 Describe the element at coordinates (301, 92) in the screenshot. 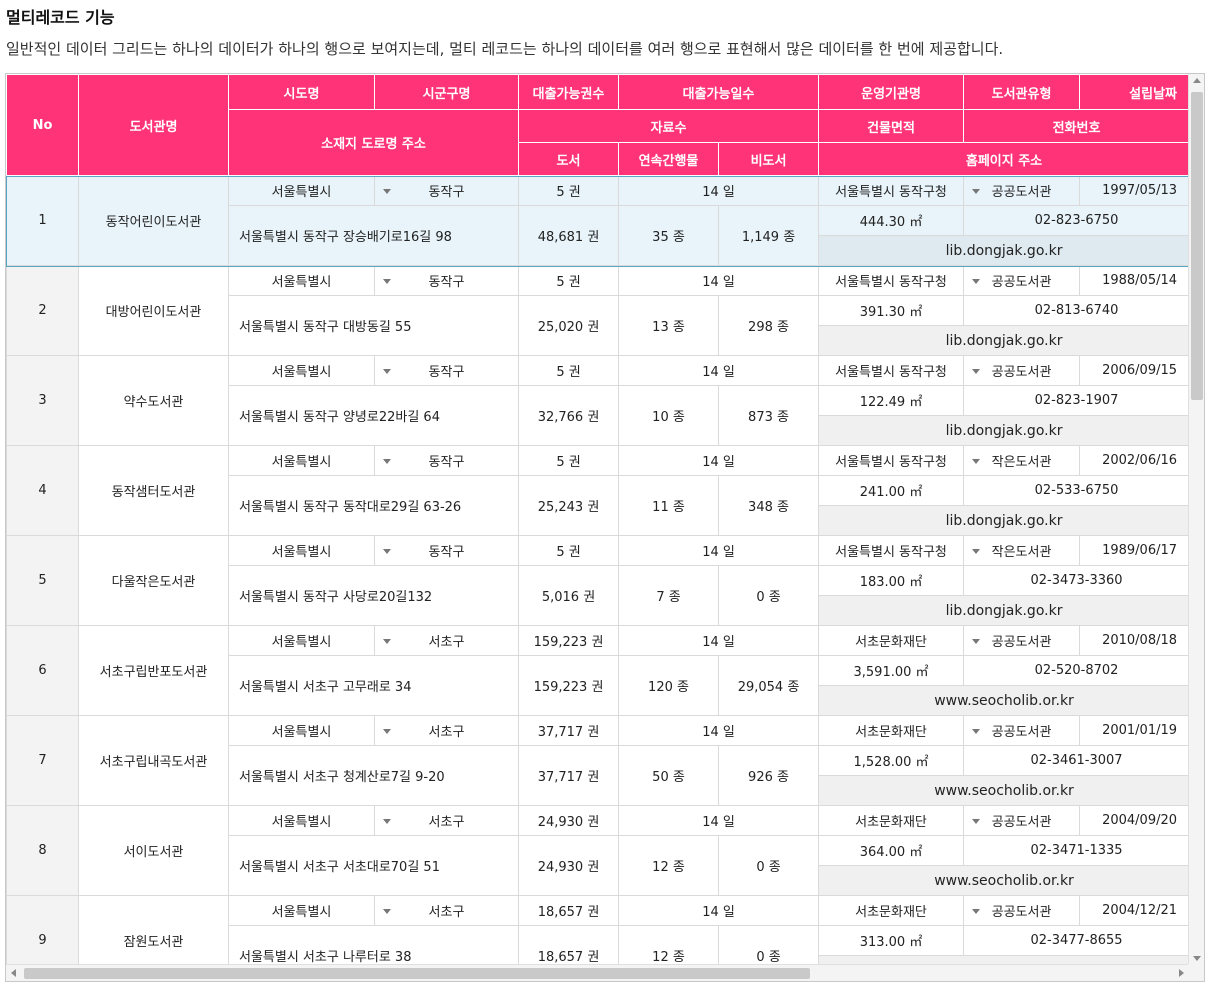

I see `header-sido: 시도명` at that location.